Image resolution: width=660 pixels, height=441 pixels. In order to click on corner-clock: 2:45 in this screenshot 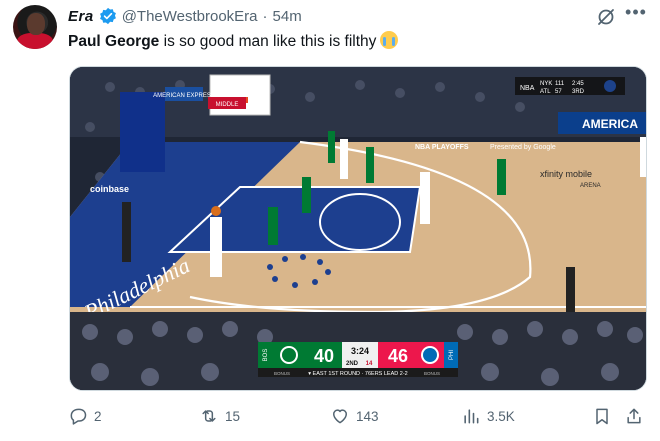, I will do `click(578, 84)`.